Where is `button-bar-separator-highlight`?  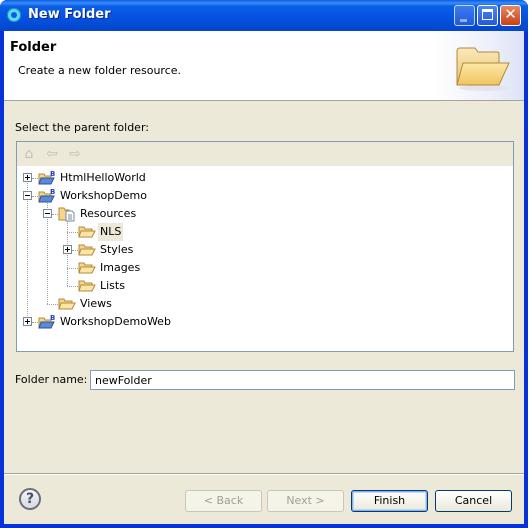 button-bar-separator-highlight is located at coordinates (264, 474).